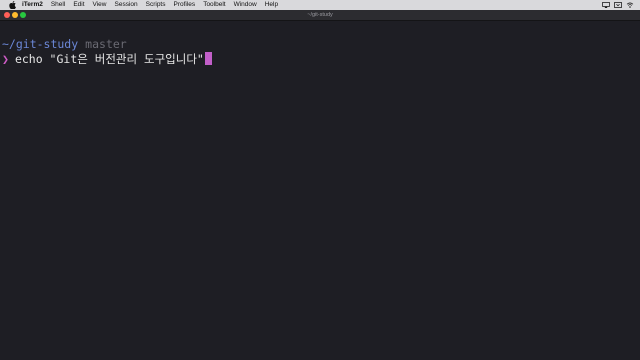  Describe the element at coordinates (12, 5) in the screenshot. I see `apple-icon` at that location.